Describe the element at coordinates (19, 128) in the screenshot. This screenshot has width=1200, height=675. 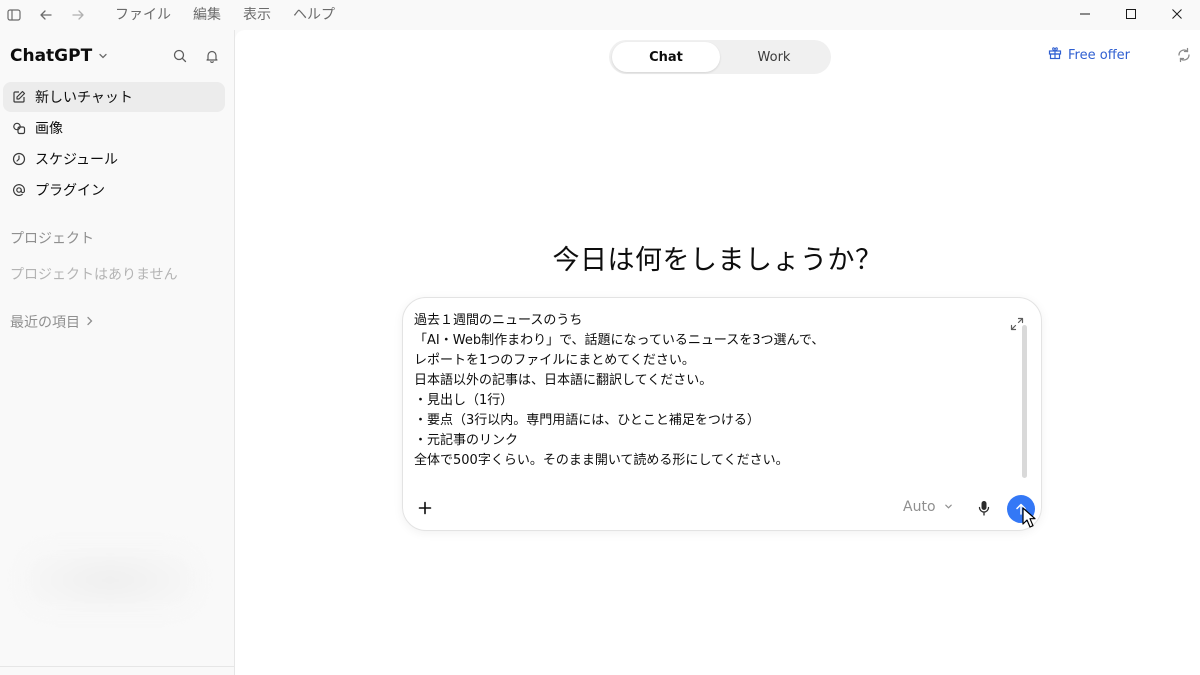
I see `image-icon` at that location.